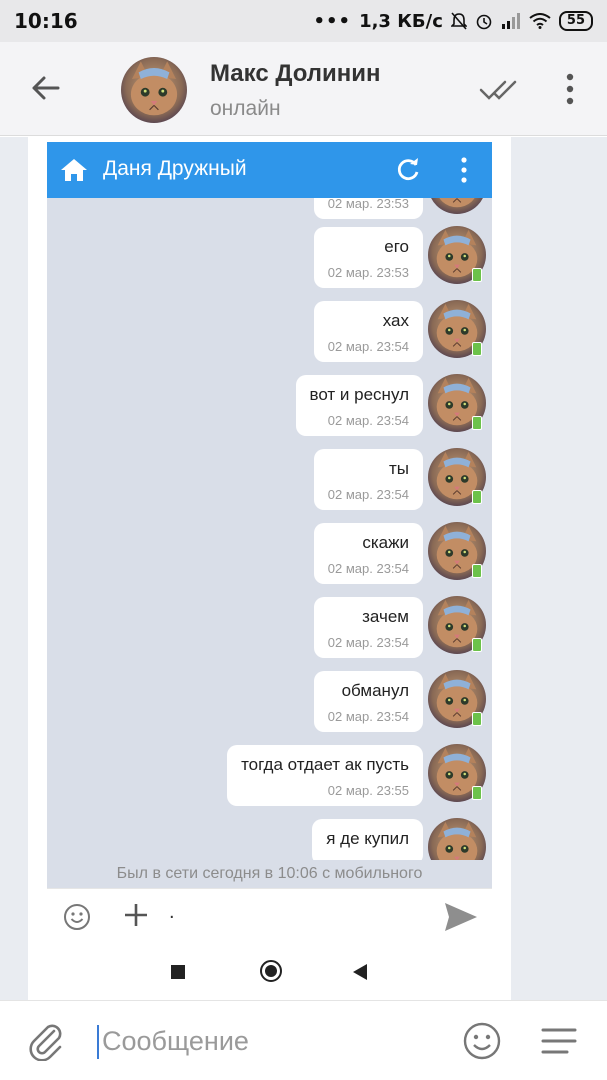 This screenshot has height=1080, width=607. Describe the element at coordinates (269, 916) in the screenshot. I see `embedded-input-bar: .` at that location.